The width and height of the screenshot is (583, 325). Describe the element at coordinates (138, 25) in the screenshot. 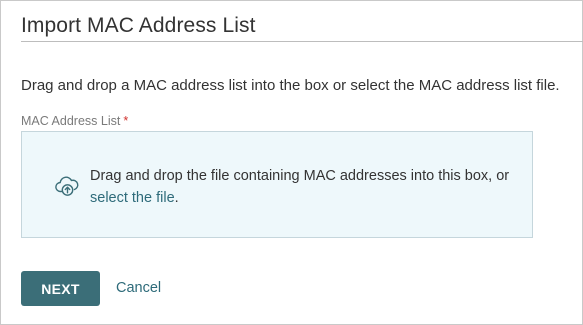

I see `dialog-title: Import MAC Address List` at that location.